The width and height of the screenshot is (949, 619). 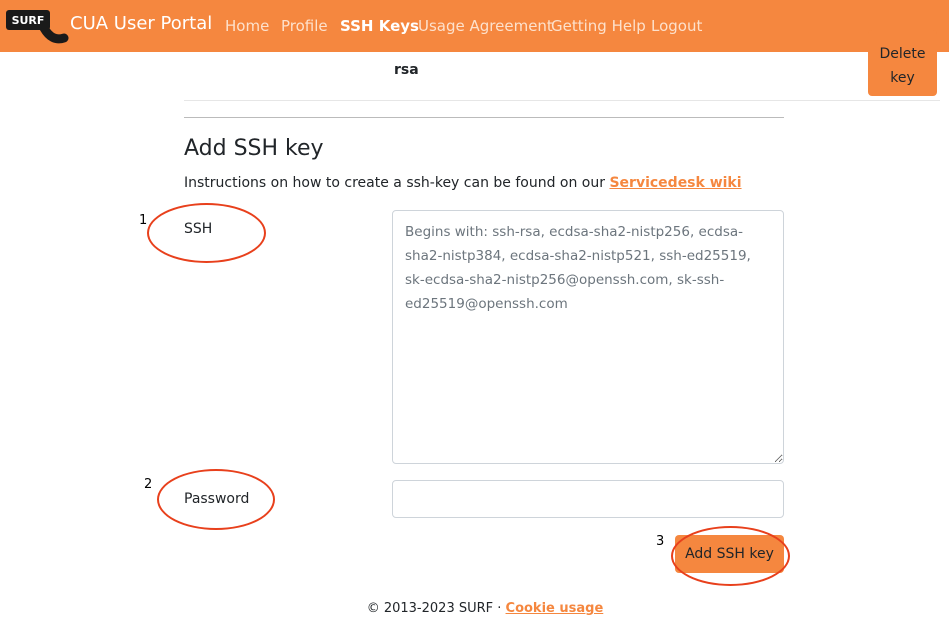 What do you see at coordinates (588, 499) in the screenshot?
I see `password-field` at bounding box center [588, 499].